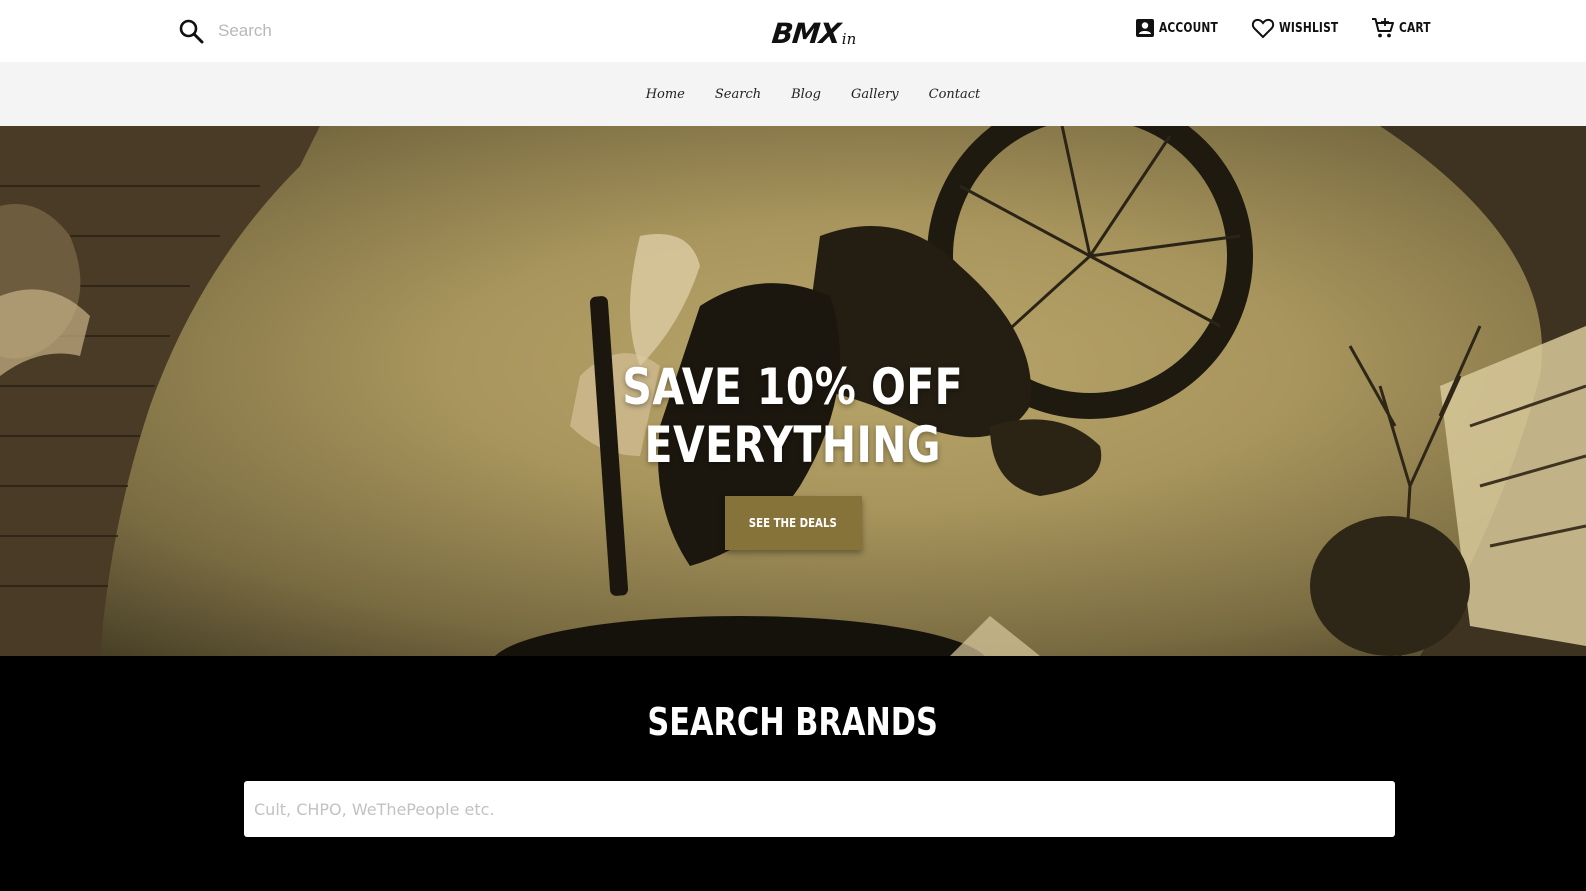 The width and height of the screenshot is (1586, 891). Describe the element at coordinates (849, 39) in the screenshot. I see `logo-sub-text: in` at that location.